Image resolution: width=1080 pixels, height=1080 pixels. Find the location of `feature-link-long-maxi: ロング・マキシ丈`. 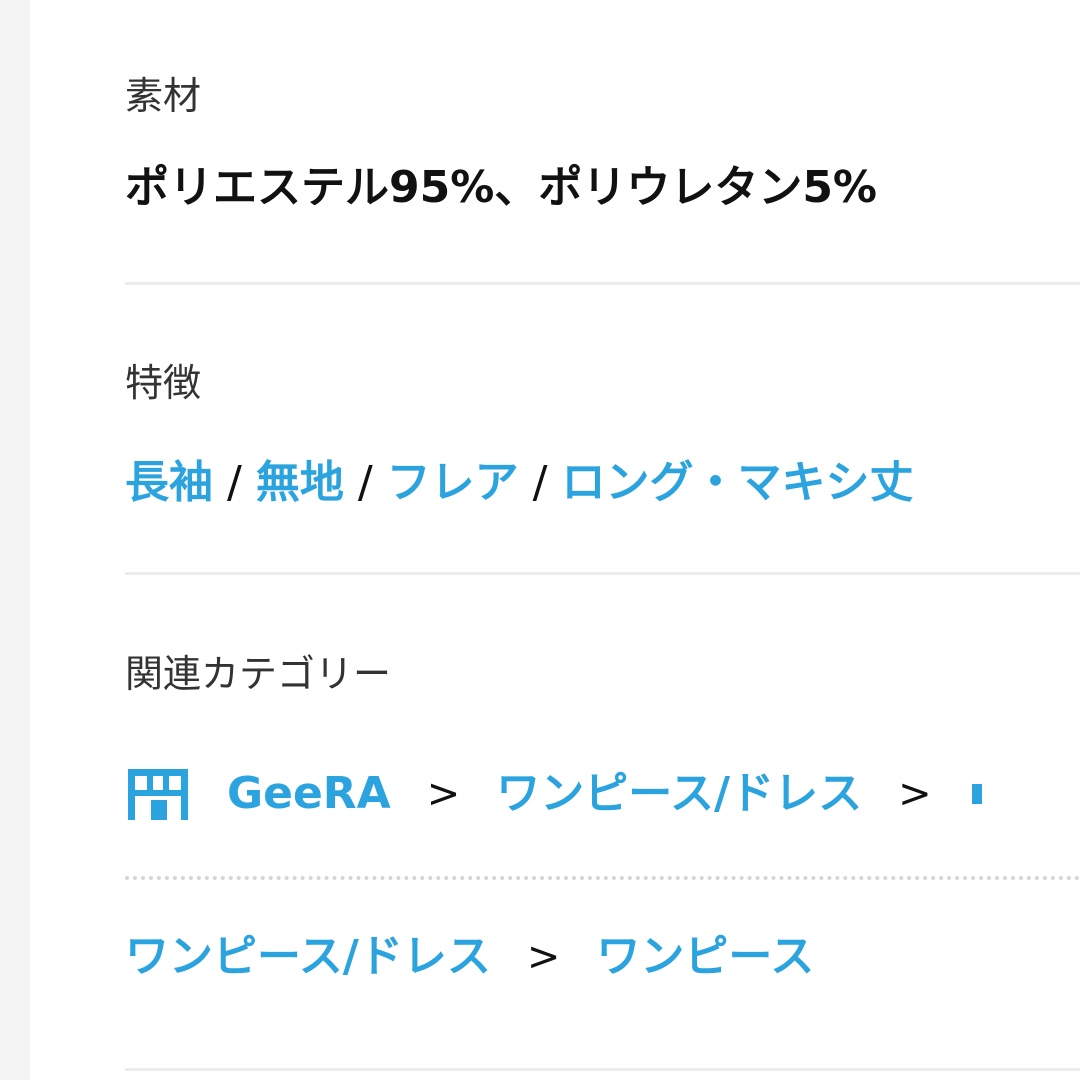

feature-link-long-maxi: ロング・マキシ丈 is located at coordinates (737, 483).